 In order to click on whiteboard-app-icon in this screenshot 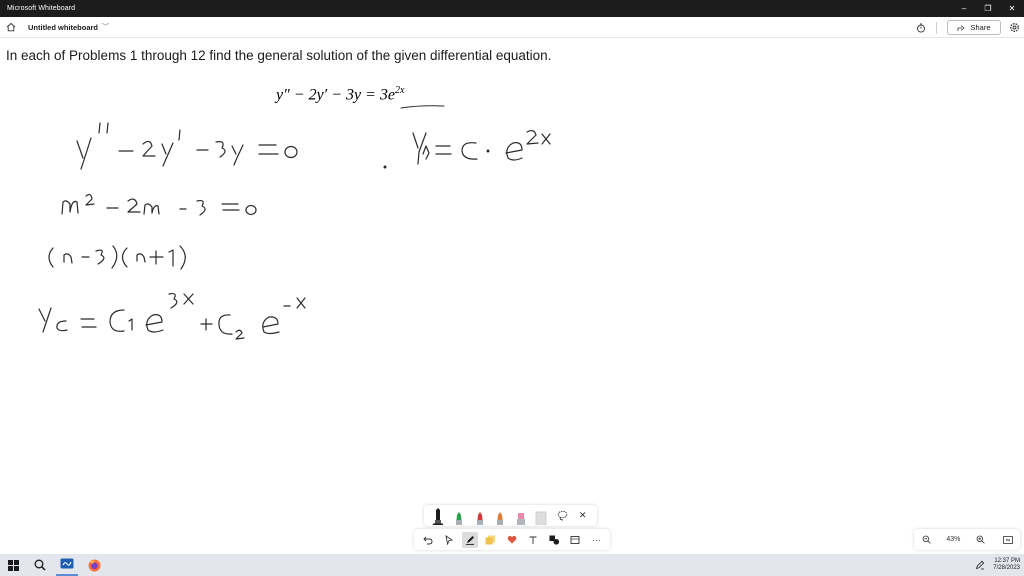, I will do `click(67, 563)`.